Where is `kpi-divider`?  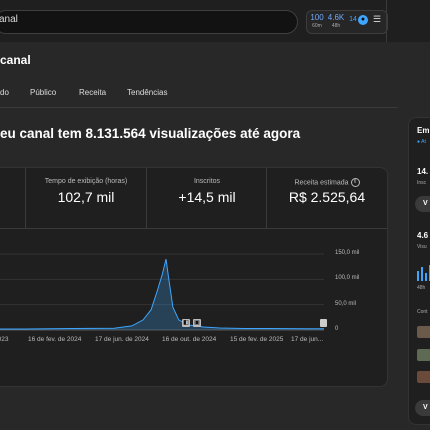
kpi-divider is located at coordinates (193, 228).